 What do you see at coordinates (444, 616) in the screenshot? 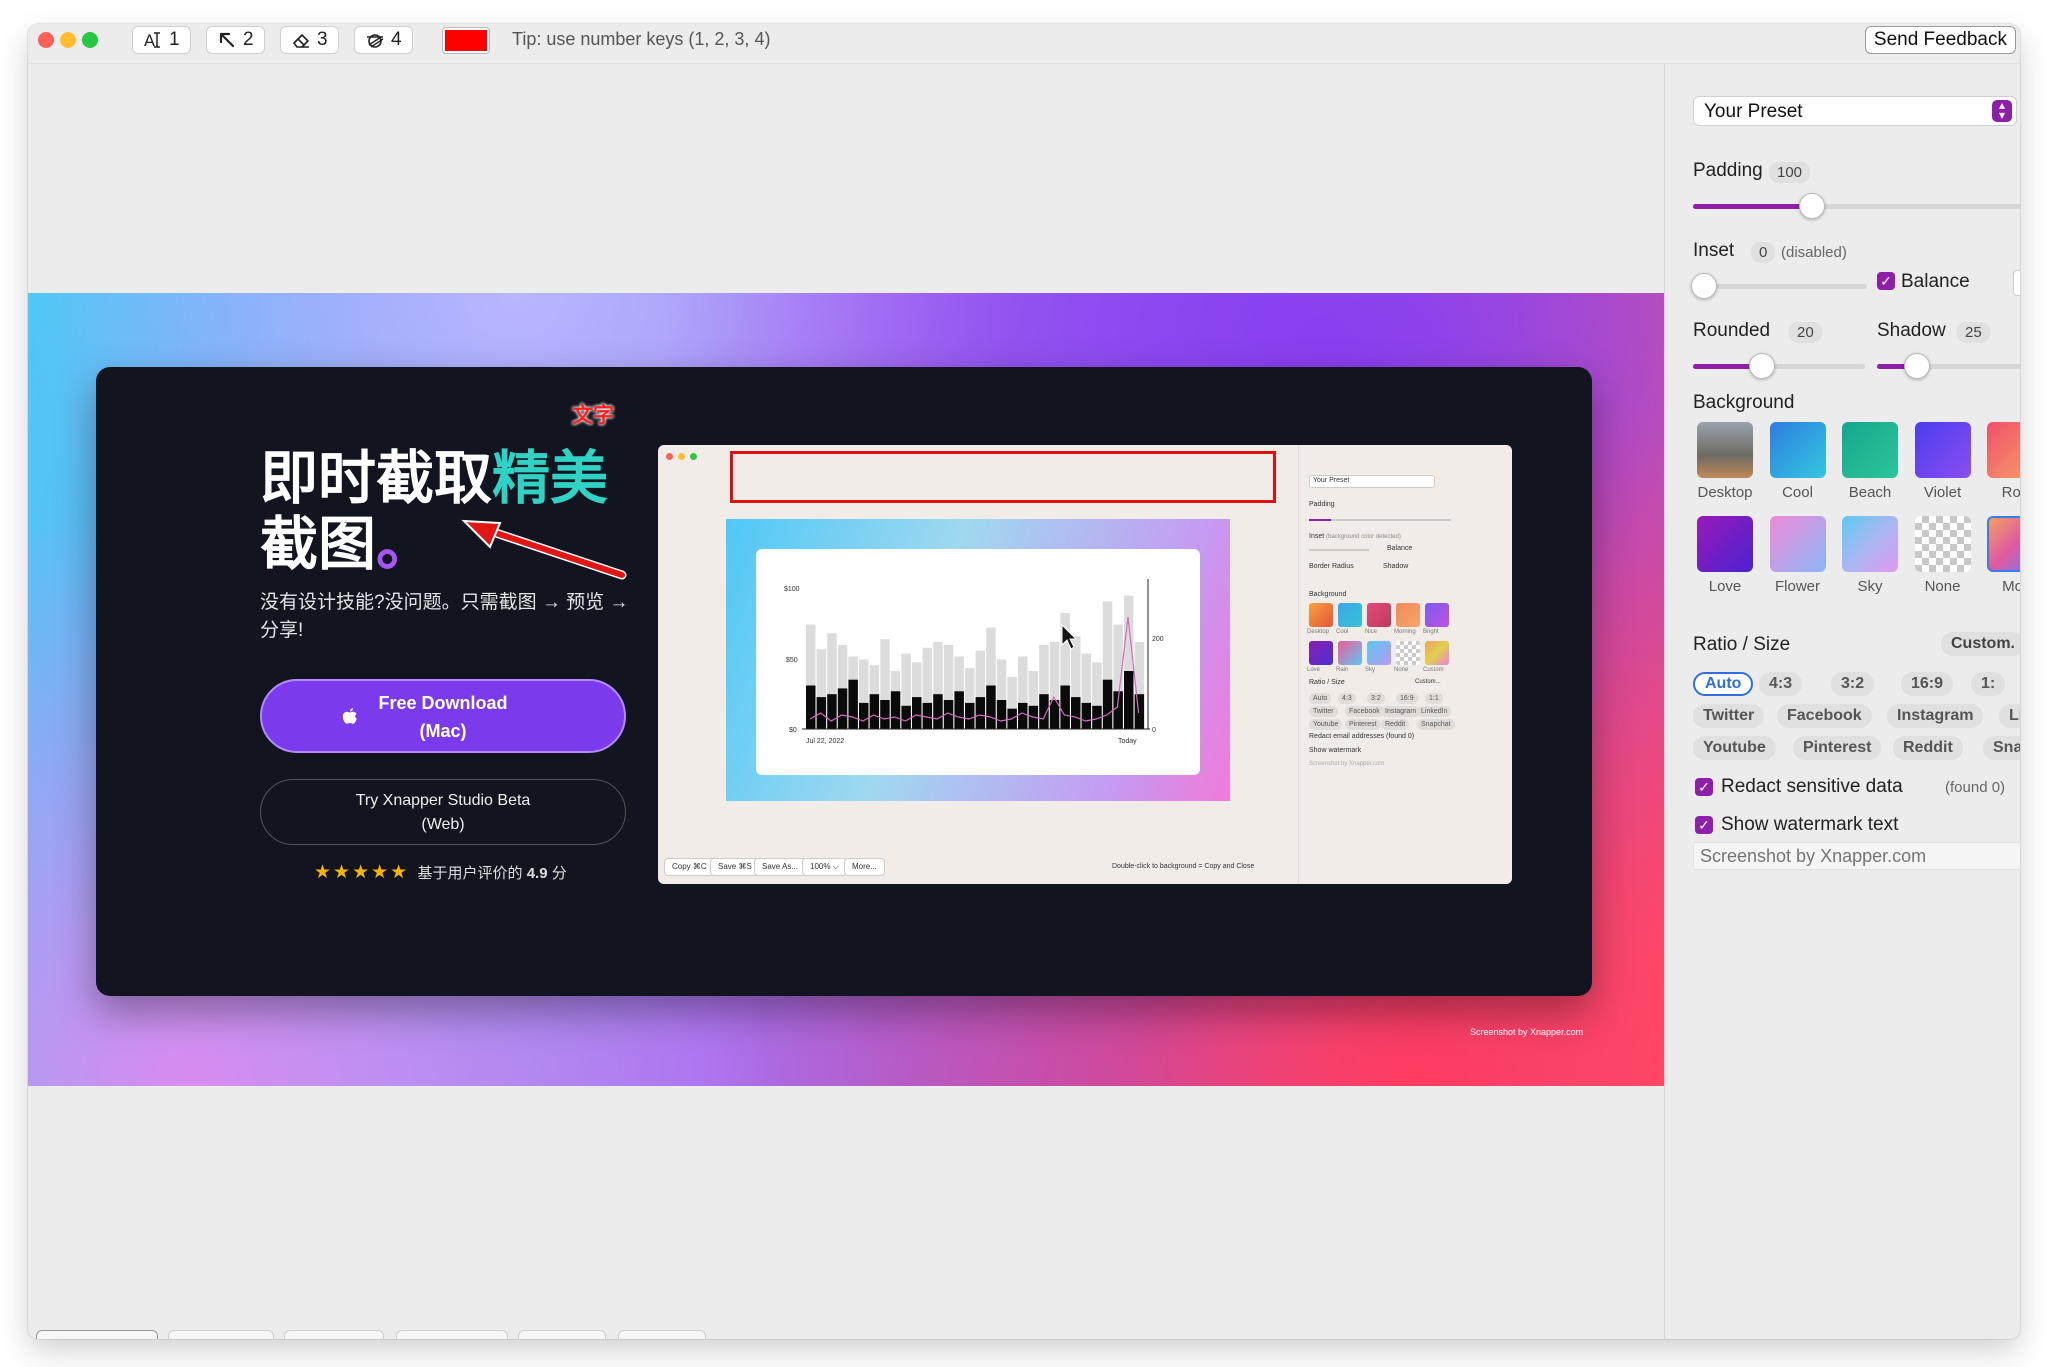
I see `subtitle: 没有设计技能?没问题。只需截图 → 预览 → 分享!` at bounding box center [444, 616].